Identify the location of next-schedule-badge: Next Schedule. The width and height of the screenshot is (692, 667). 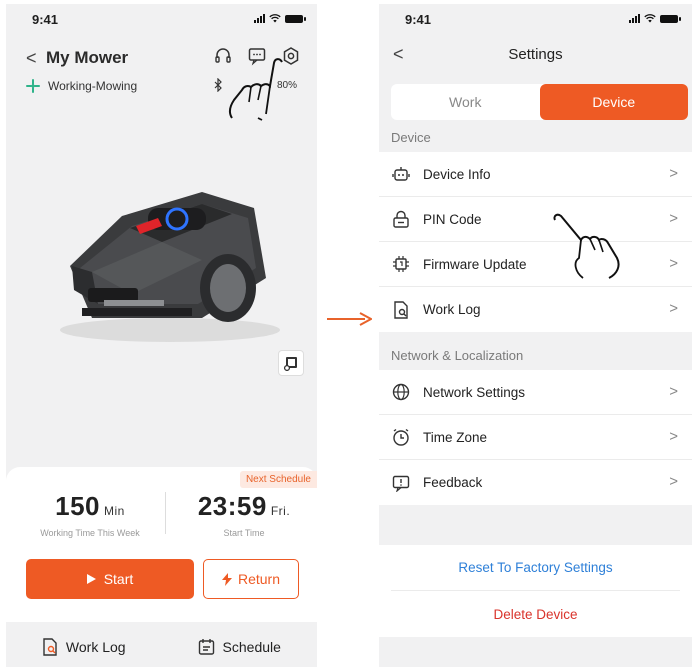
(278, 479).